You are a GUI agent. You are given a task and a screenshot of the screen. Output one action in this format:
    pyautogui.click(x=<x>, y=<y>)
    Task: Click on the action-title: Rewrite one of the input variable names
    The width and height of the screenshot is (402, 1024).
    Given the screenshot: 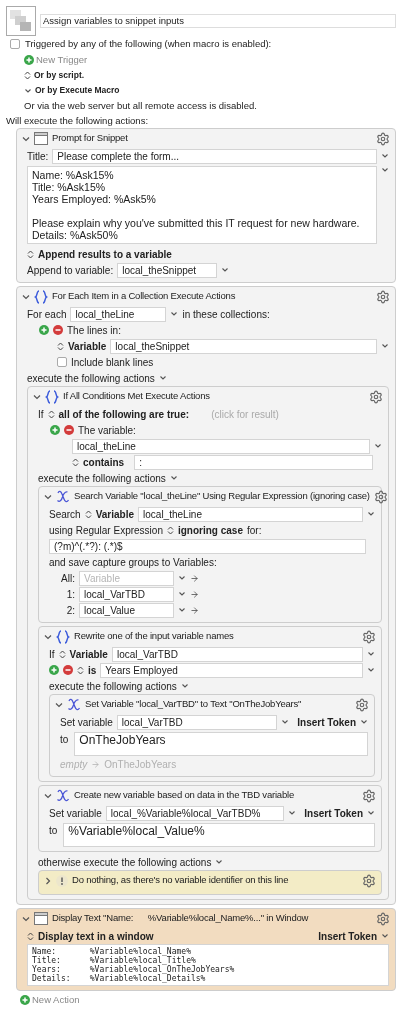 What is the action you would take?
    pyautogui.click(x=154, y=636)
    